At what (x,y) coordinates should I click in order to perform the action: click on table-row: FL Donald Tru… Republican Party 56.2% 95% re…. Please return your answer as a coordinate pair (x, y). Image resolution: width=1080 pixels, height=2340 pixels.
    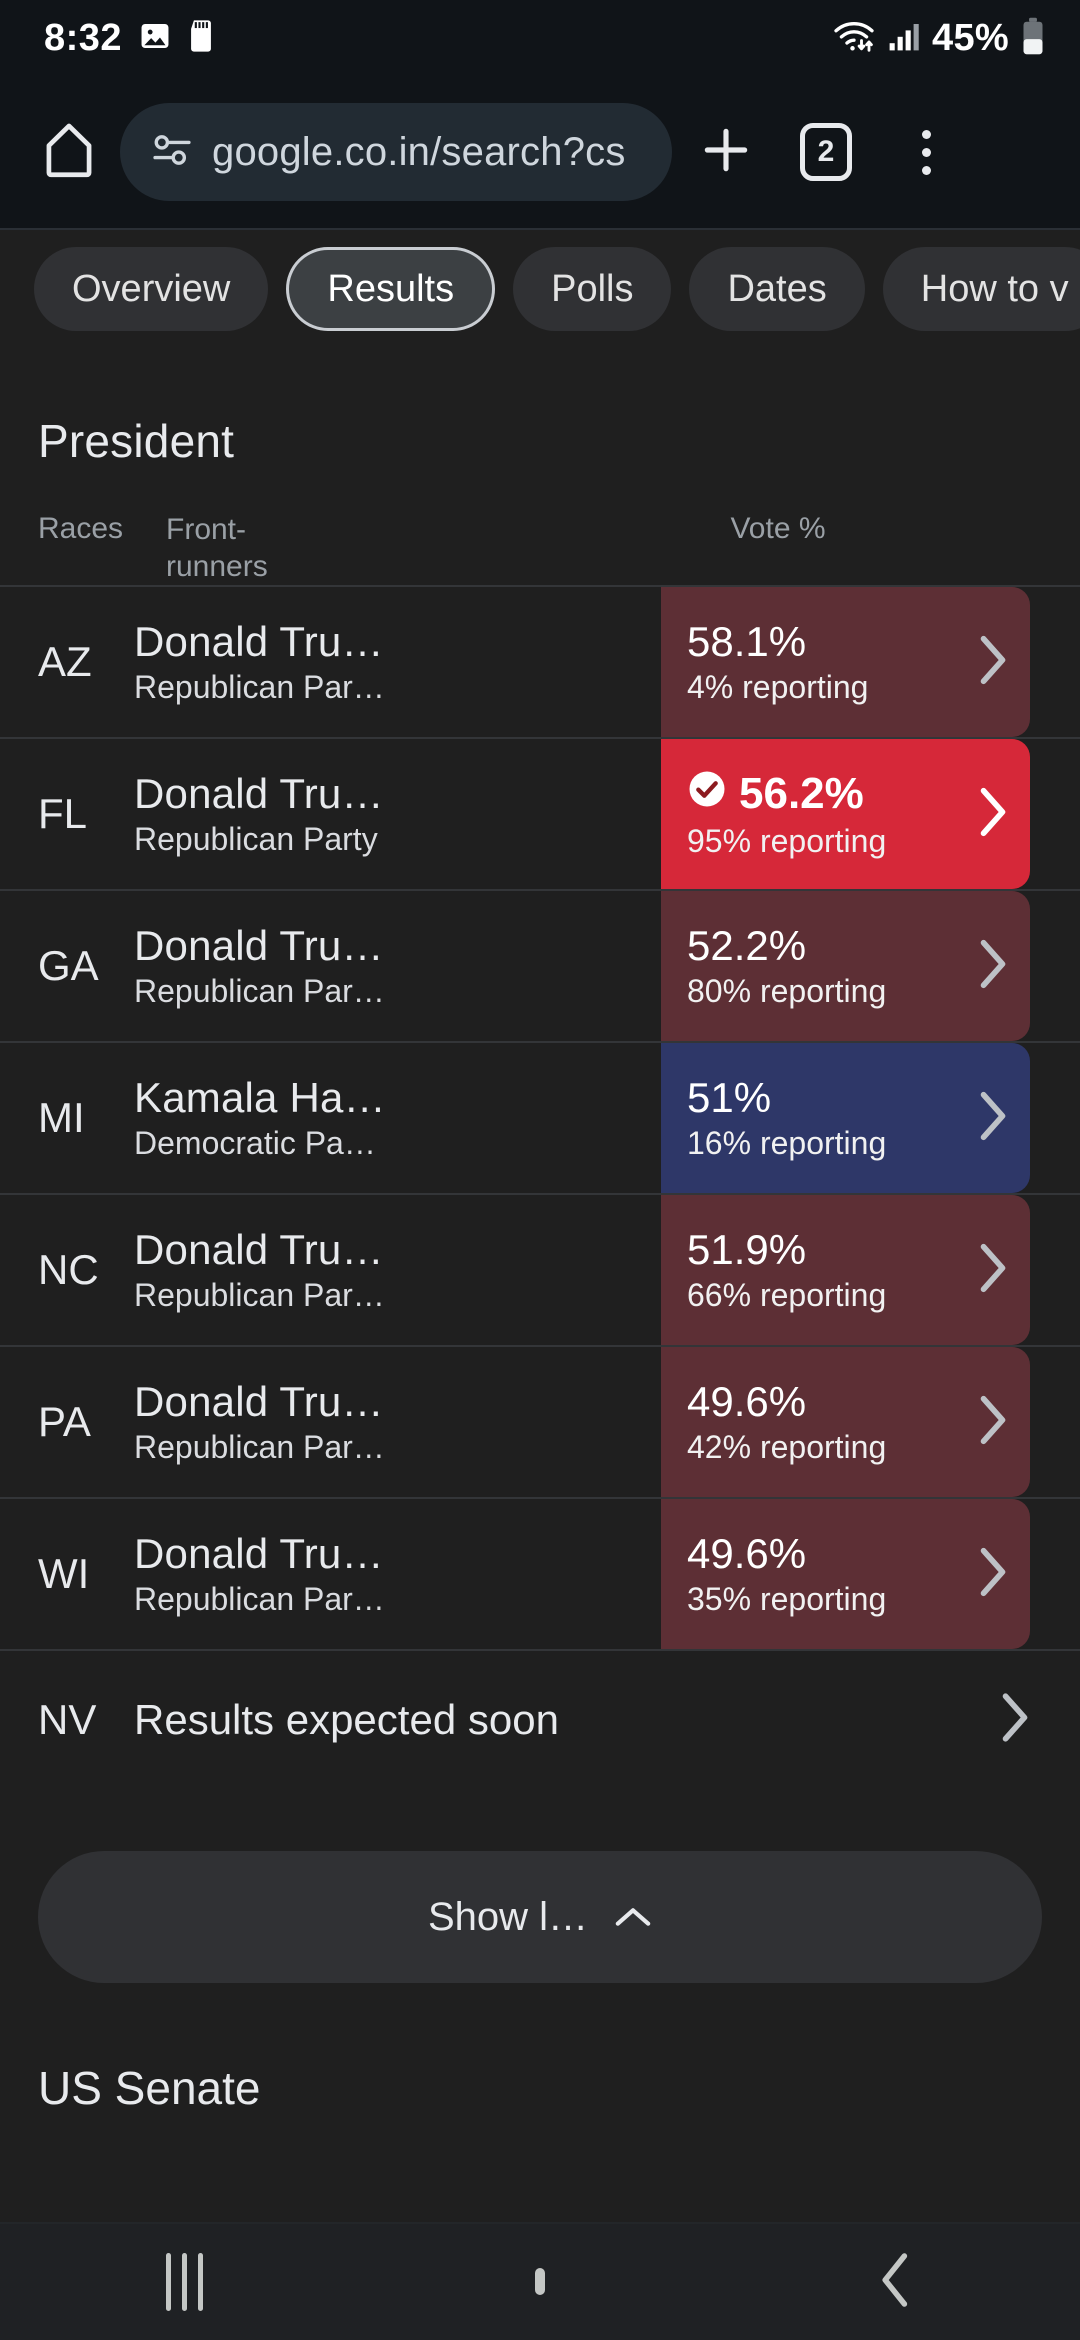
    Looking at the image, I should click on (540, 813).